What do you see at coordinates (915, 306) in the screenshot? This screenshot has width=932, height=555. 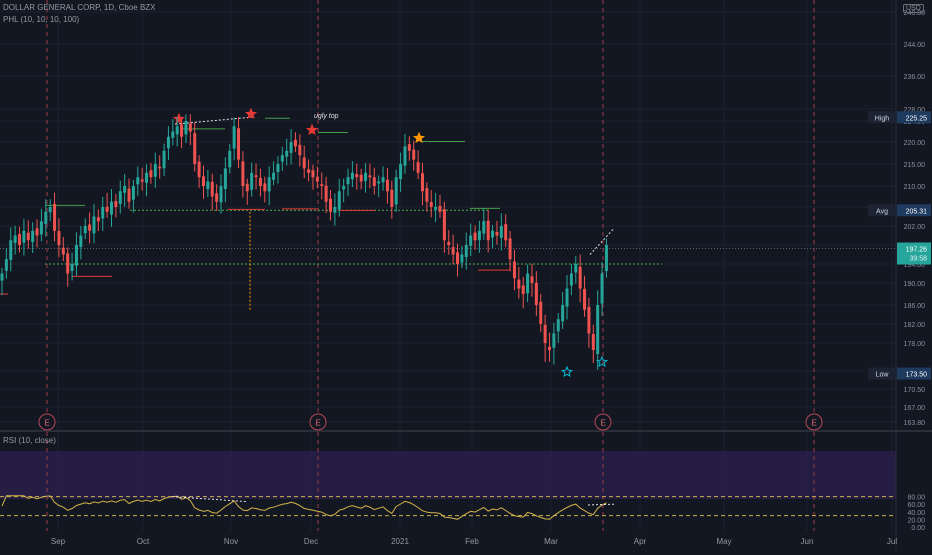 I see `price-tick-label: 186.00` at bounding box center [915, 306].